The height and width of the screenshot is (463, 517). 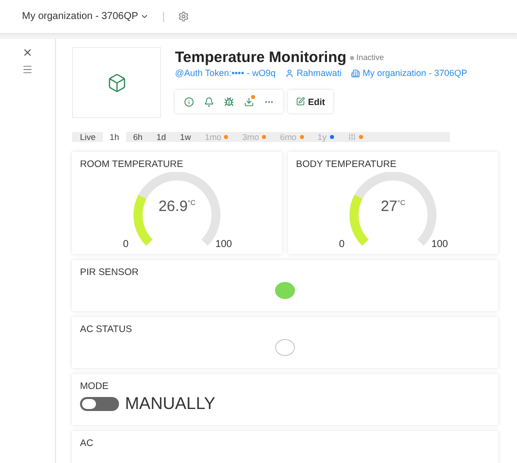 I want to click on close-icon, so click(x=27, y=52).